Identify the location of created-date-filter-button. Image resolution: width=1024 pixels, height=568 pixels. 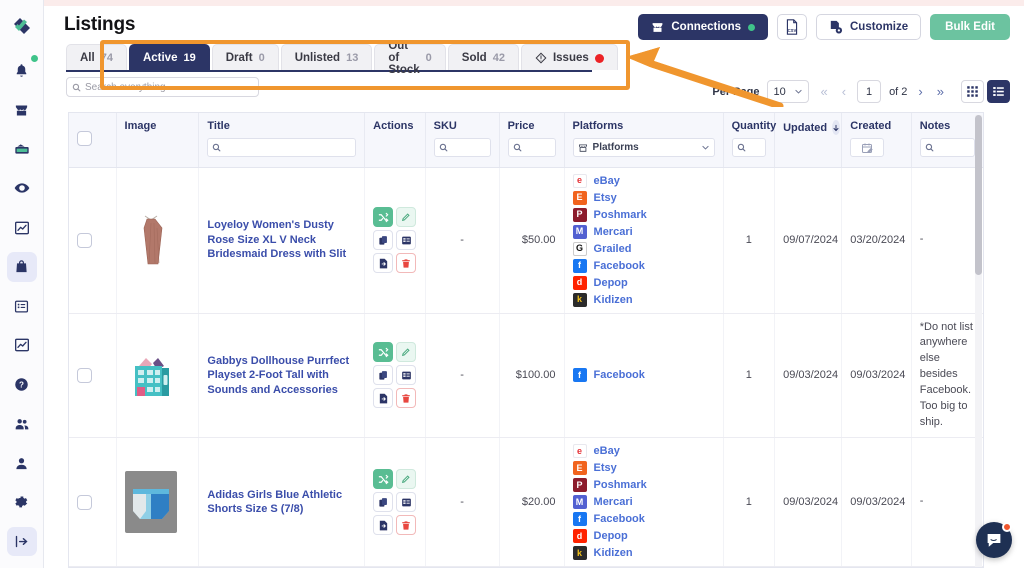
(867, 147).